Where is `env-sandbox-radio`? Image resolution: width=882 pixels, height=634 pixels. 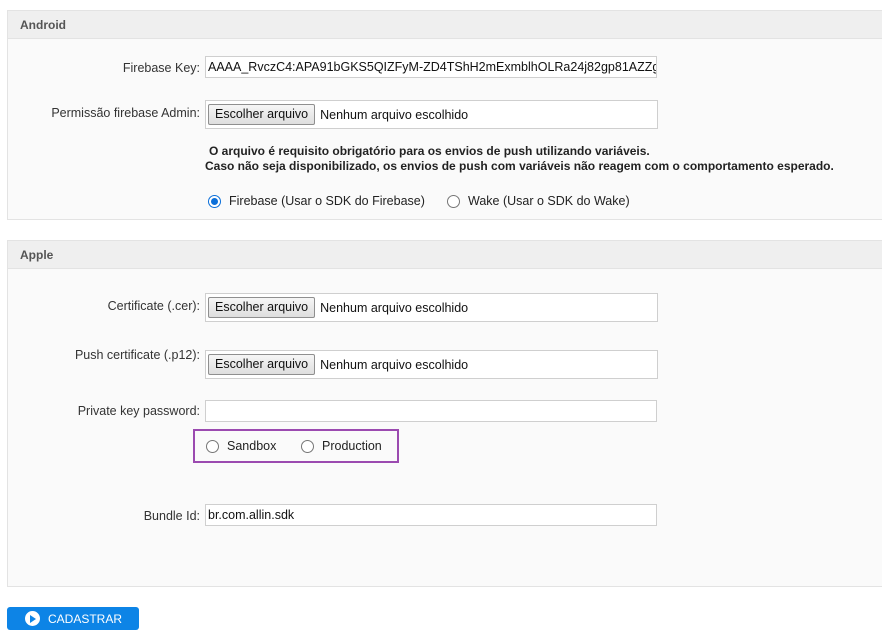
env-sandbox-radio is located at coordinates (212, 446).